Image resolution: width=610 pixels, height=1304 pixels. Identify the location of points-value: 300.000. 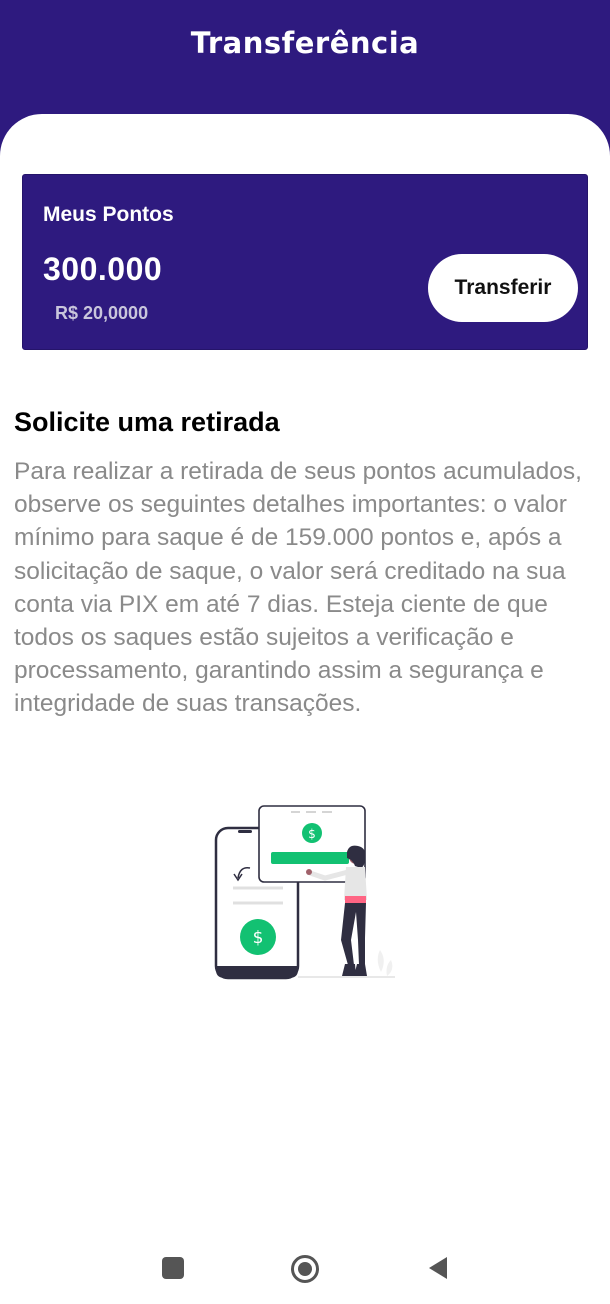
(103, 269).